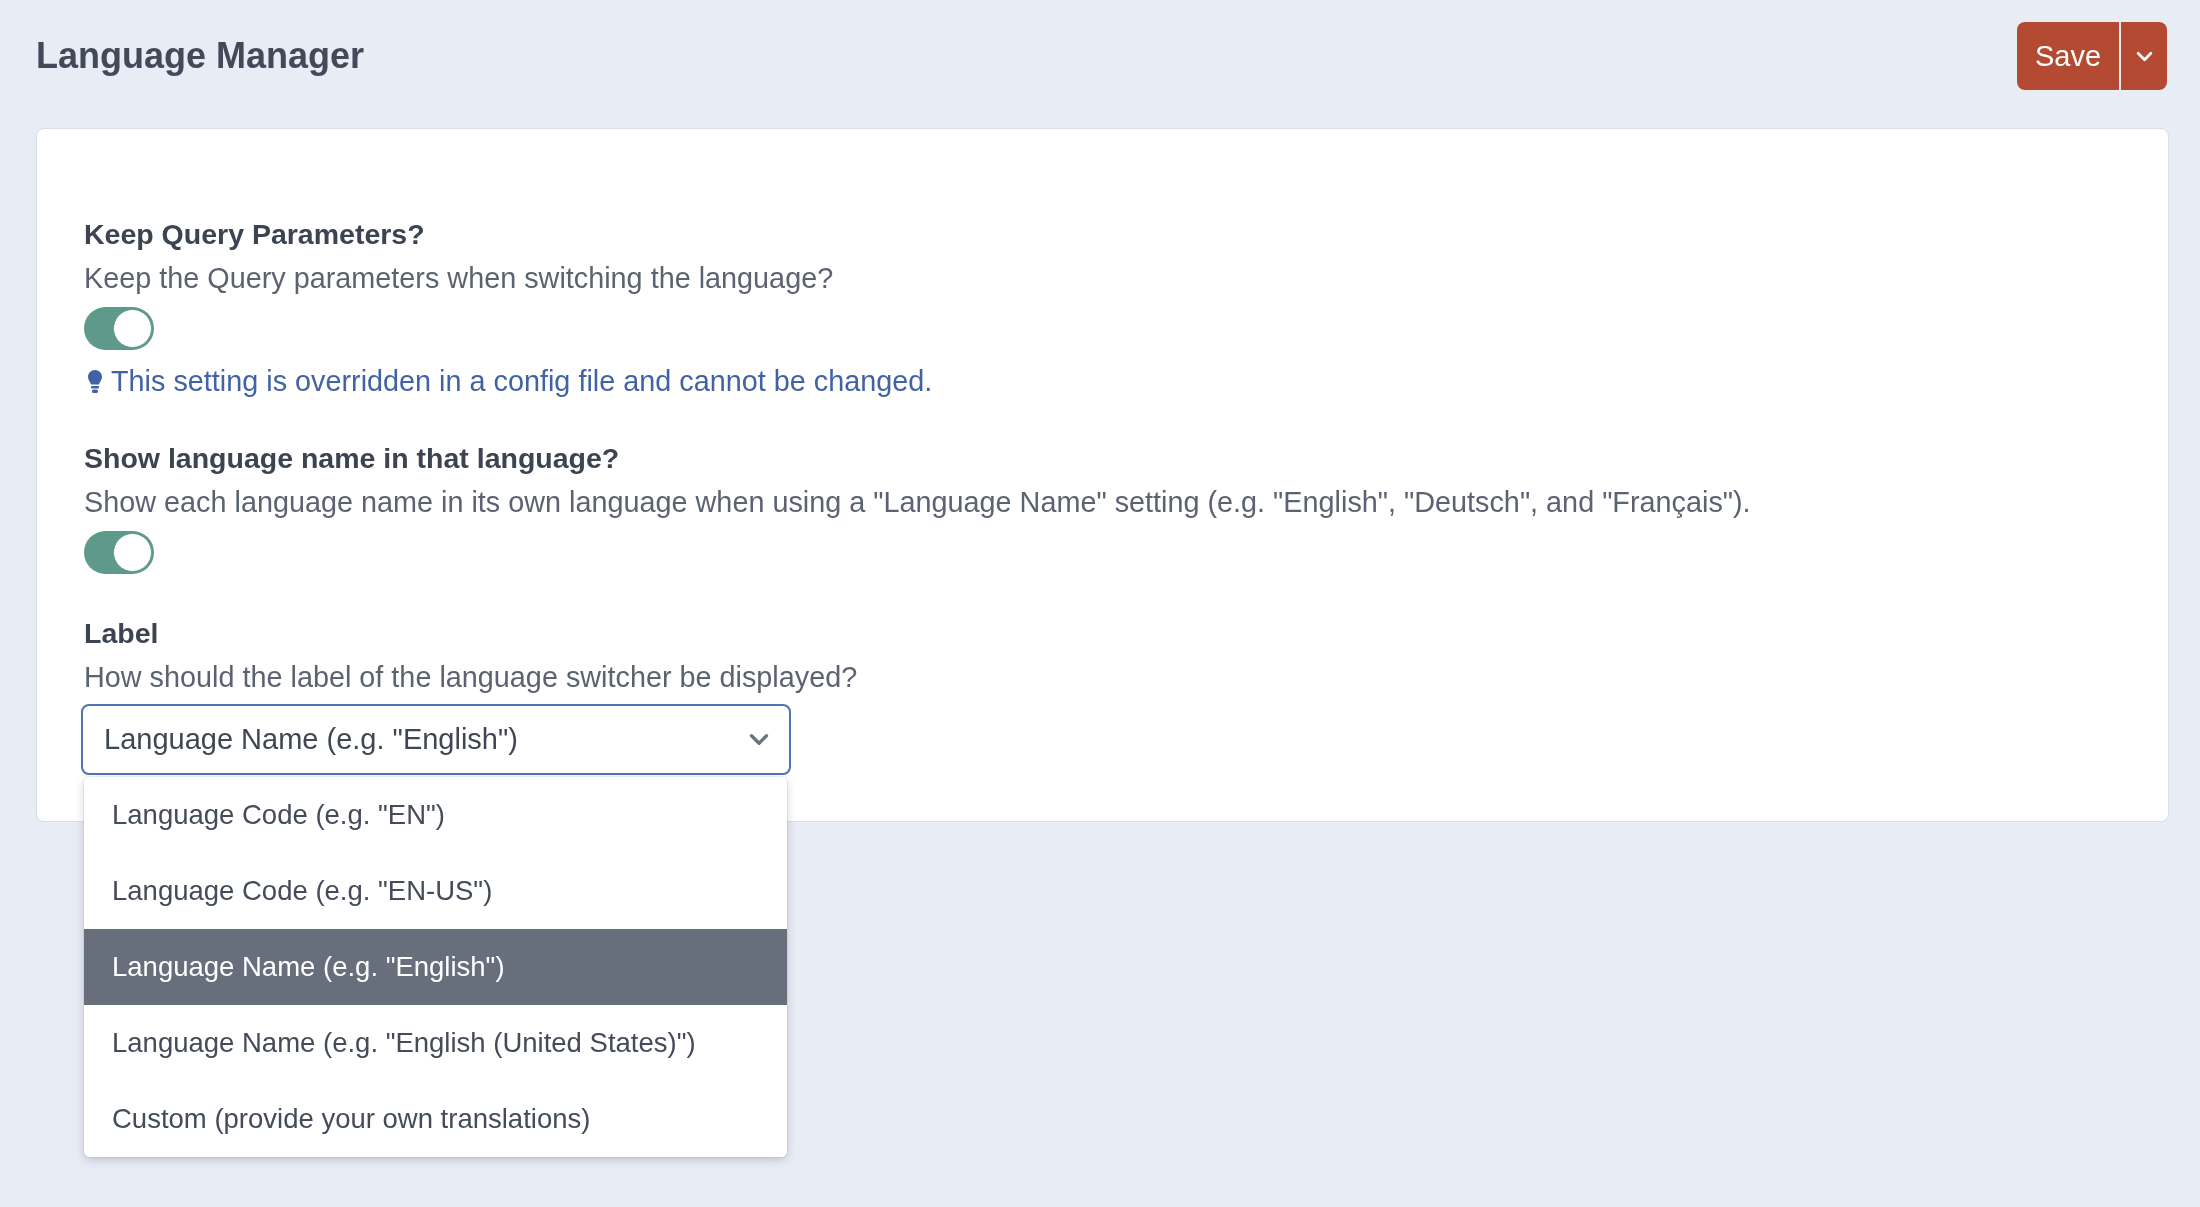  What do you see at coordinates (435, 891) in the screenshot?
I see `dropdown-option: Language Code (e.g. "EN-US")` at bounding box center [435, 891].